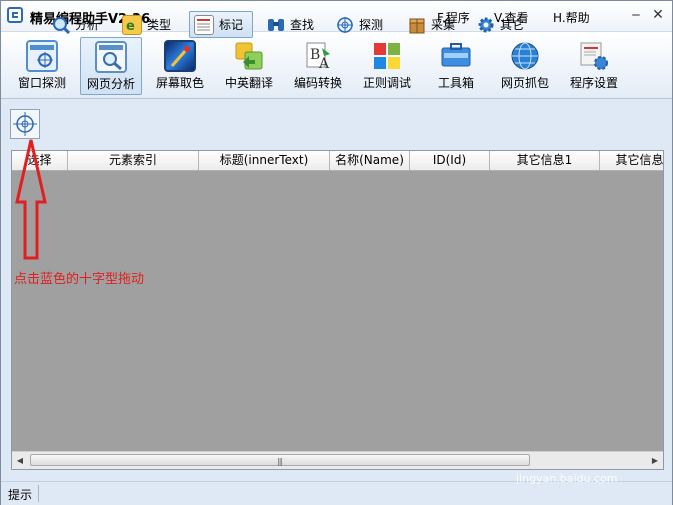  I want to click on watermark: jingyan.baidu.com, so click(567, 478).